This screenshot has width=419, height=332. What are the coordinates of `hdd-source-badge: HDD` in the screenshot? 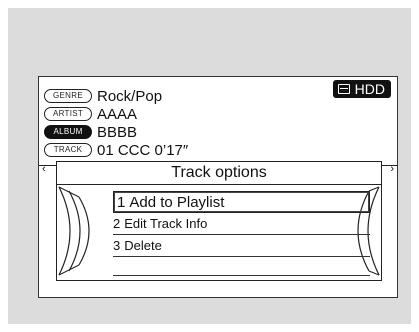 It's located at (361, 89).